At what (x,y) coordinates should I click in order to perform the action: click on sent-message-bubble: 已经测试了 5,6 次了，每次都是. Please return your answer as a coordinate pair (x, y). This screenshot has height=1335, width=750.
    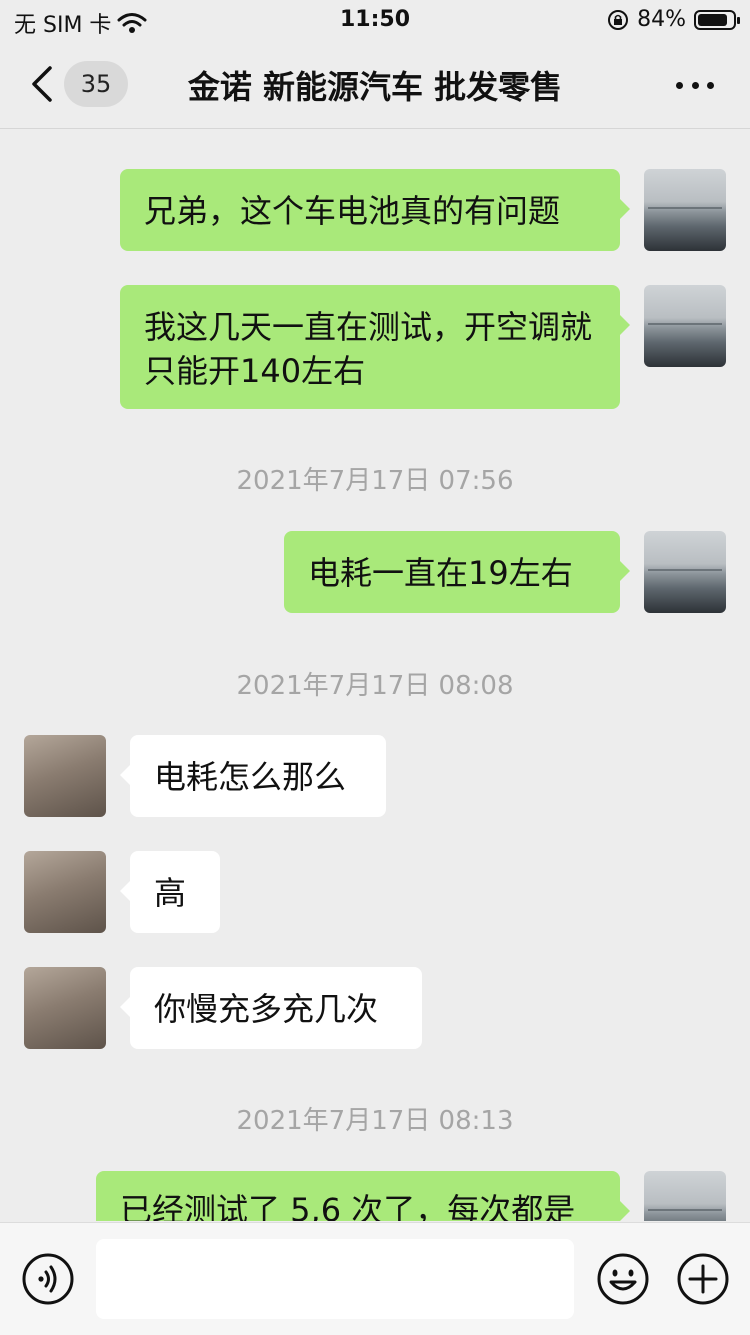
    Looking at the image, I should click on (363, 1196).